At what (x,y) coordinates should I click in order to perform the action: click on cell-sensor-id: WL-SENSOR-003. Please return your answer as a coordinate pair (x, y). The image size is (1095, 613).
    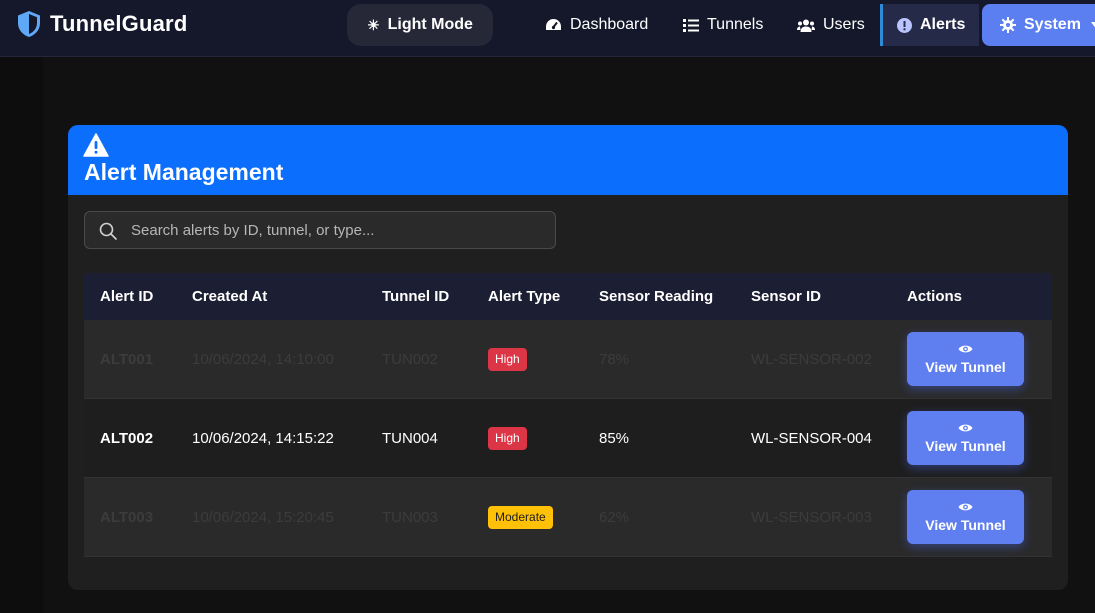
    Looking at the image, I should click on (811, 517).